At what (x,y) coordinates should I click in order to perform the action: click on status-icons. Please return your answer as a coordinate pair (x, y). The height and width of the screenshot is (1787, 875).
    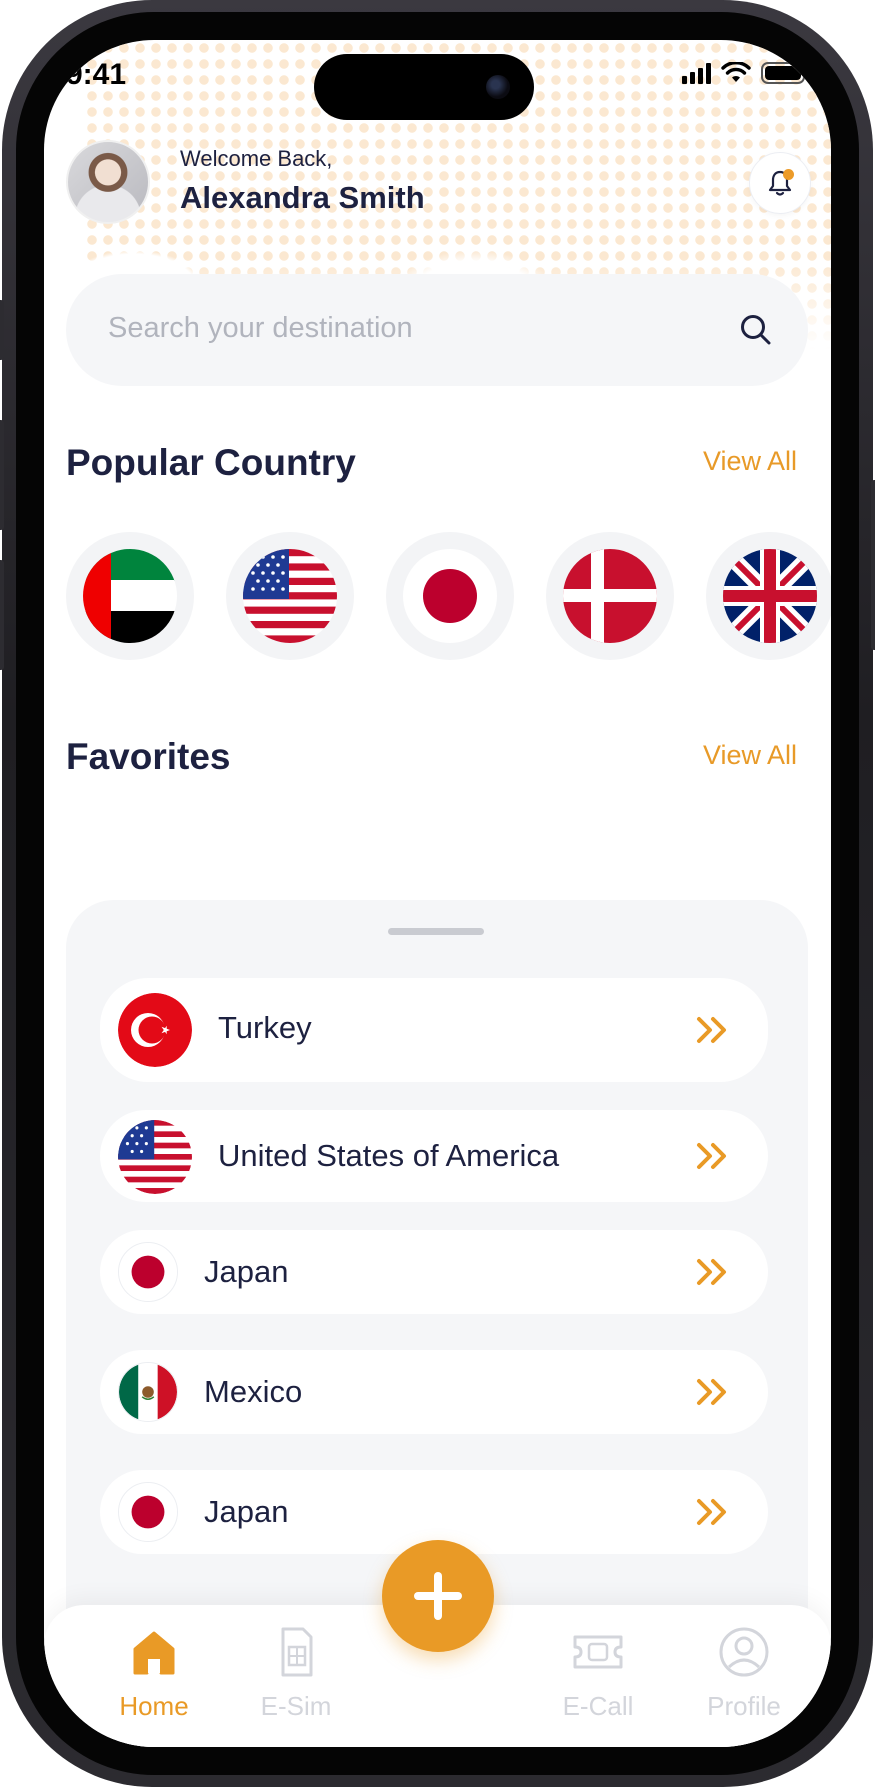
    Looking at the image, I should click on (745, 73).